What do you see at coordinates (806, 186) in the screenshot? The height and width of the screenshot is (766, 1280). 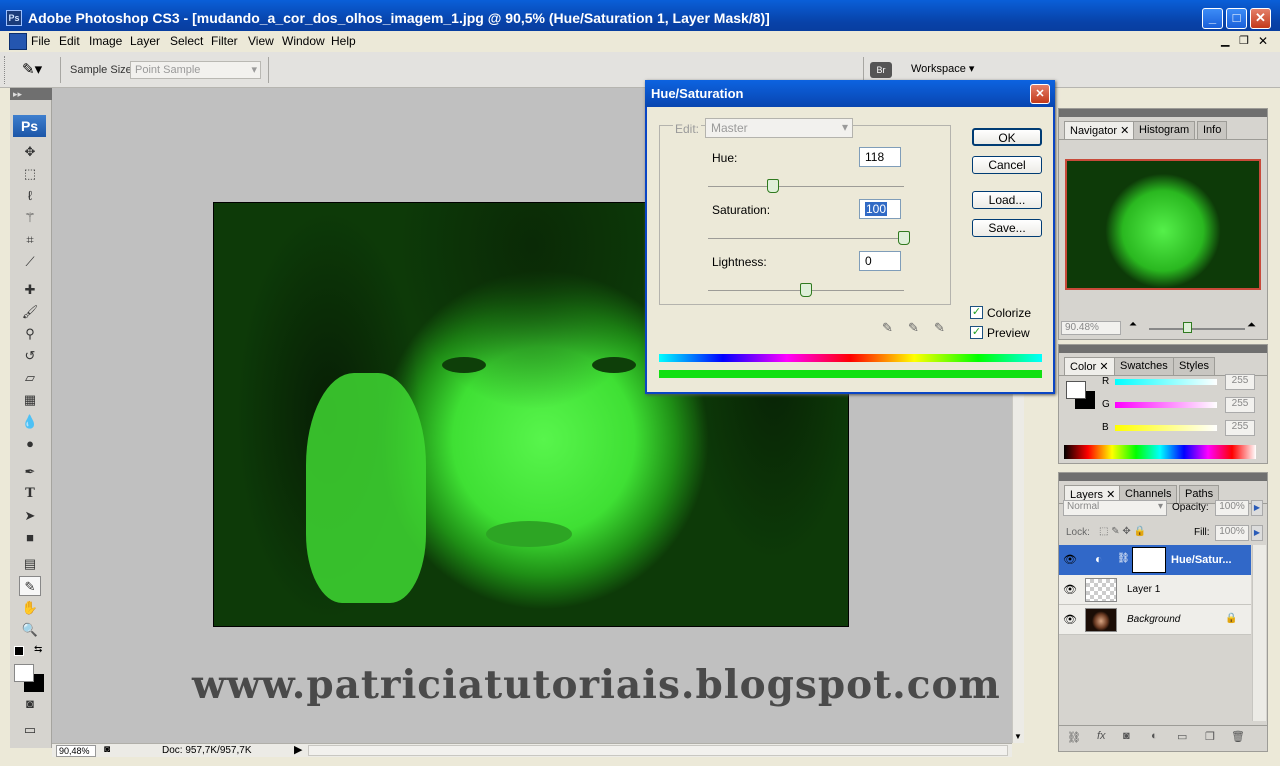 I see `hue-slider` at bounding box center [806, 186].